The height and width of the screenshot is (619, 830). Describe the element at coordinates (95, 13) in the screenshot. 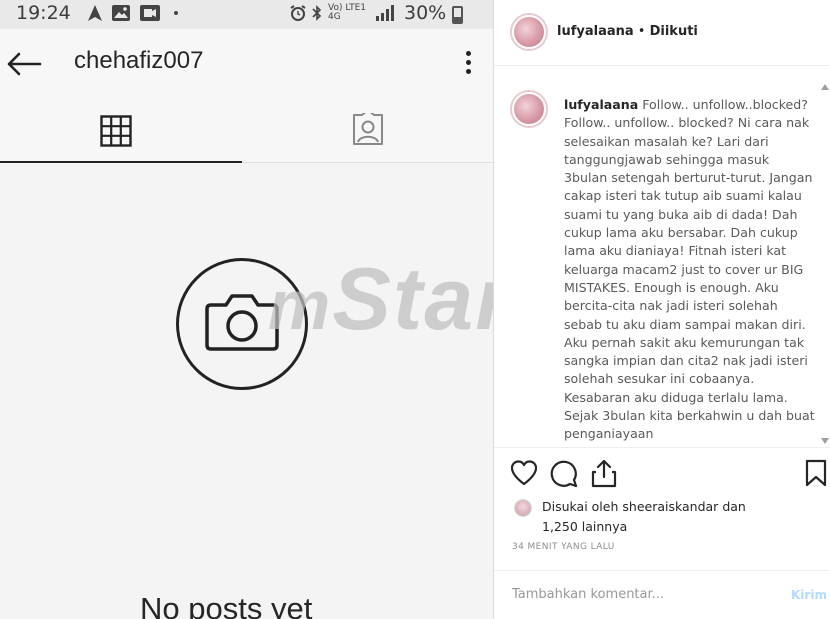

I see `navigation-arrow-icon` at that location.